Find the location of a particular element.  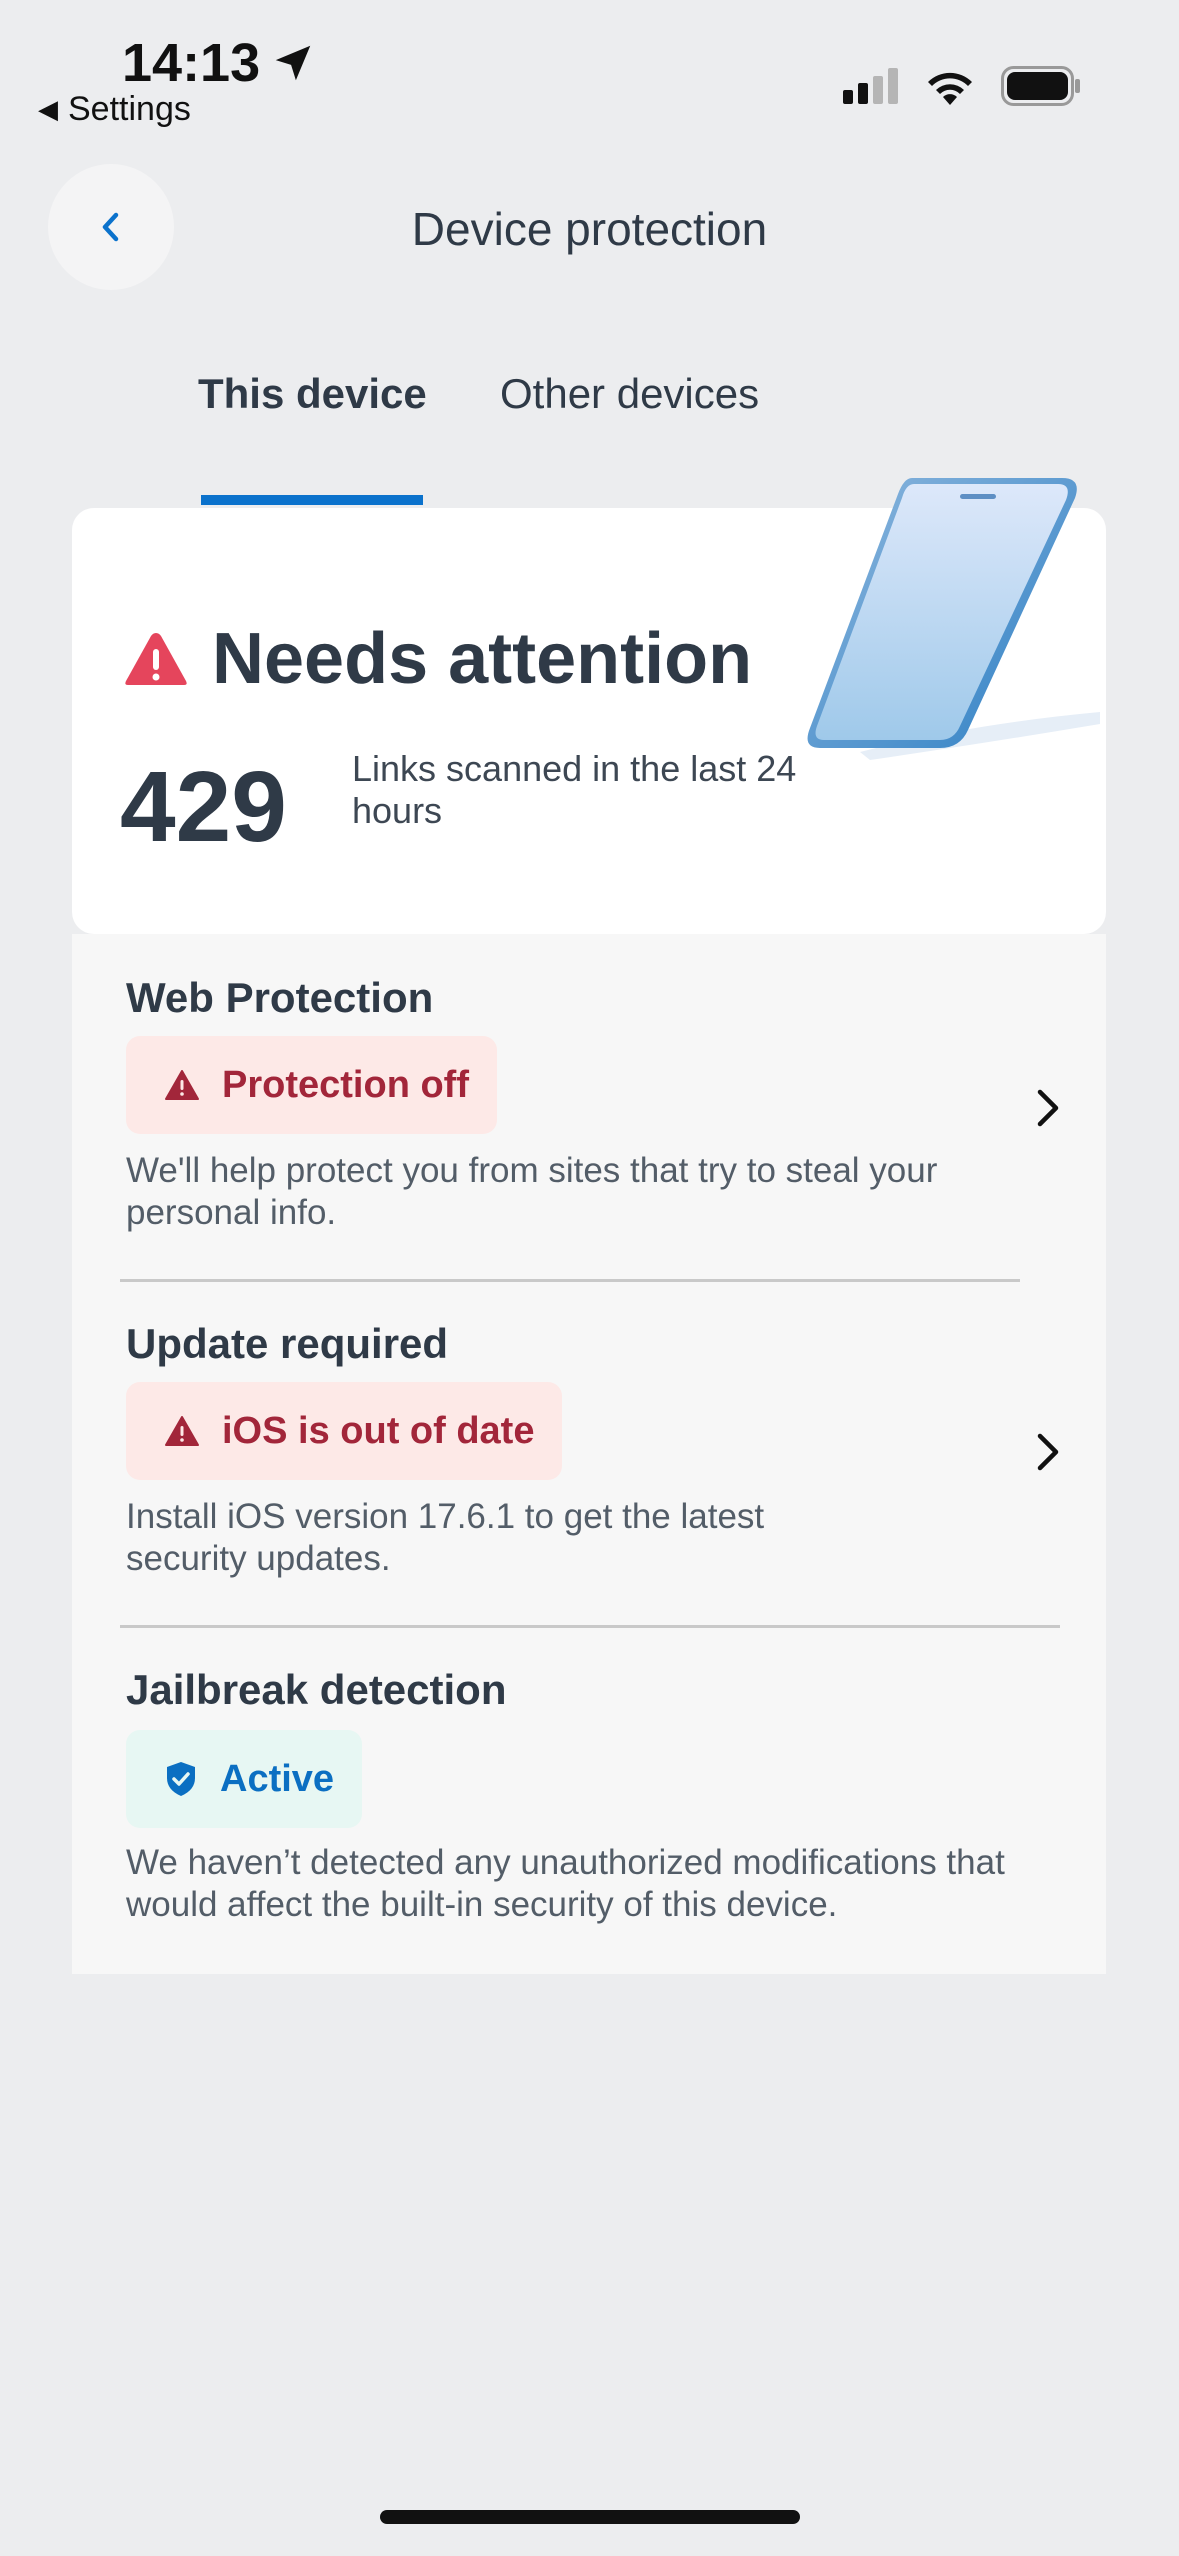

links-scanned-label: Links scanned in the last 24 hours is located at coordinates (574, 789).